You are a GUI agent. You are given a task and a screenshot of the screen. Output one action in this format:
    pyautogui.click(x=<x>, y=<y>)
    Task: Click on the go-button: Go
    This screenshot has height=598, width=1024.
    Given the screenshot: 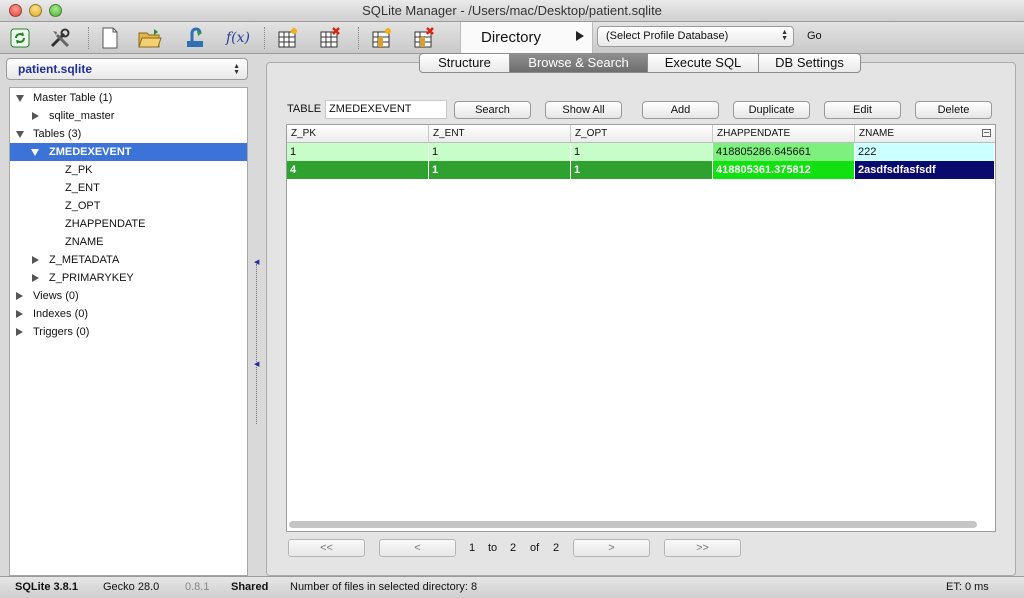 What is the action you would take?
    pyautogui.click(x=814, y=36)
    